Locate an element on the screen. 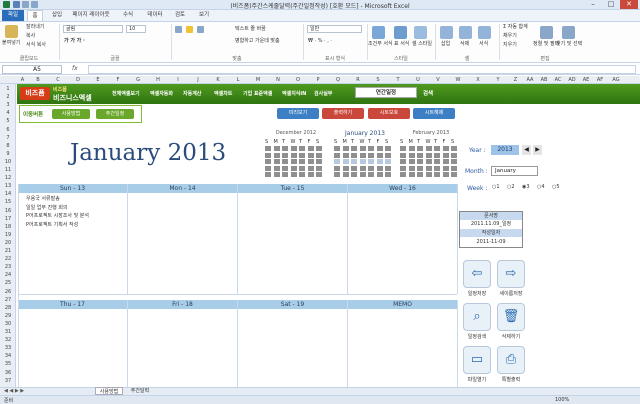 The image size is (640, 404). row-header: 2 is located at coordinates (8, 97).